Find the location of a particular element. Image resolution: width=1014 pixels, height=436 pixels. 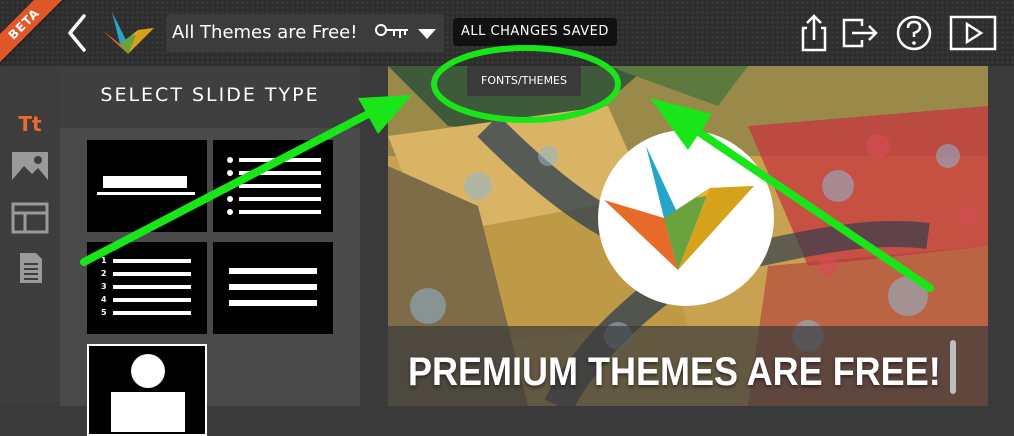

layout-title-option is located at coordinates (147, 186).